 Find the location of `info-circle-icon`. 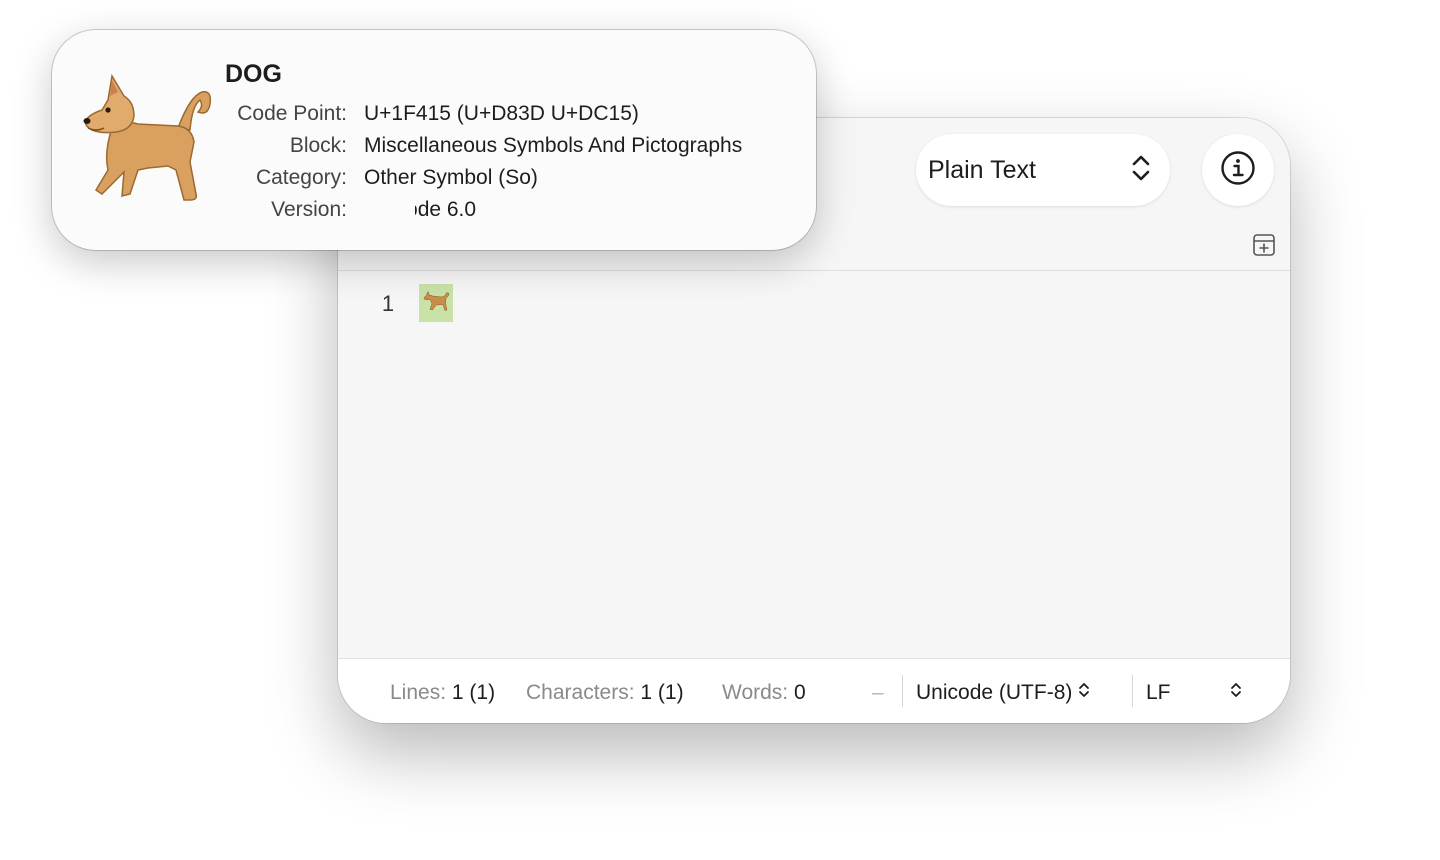

info-circle-icon is located at coordinates (1238, 170).